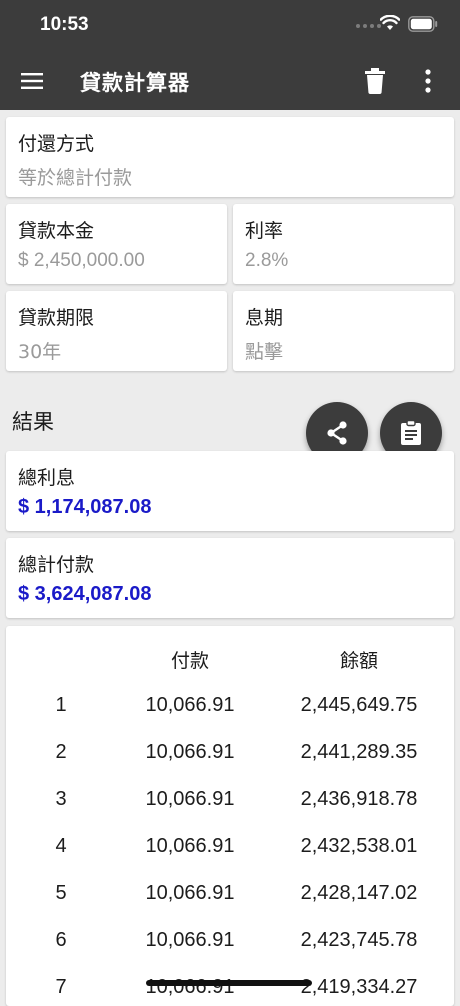 The width and height of the screenshot is (460, 1006). I want to click on row-balance: 2,432,538.01, so click(359, 846).